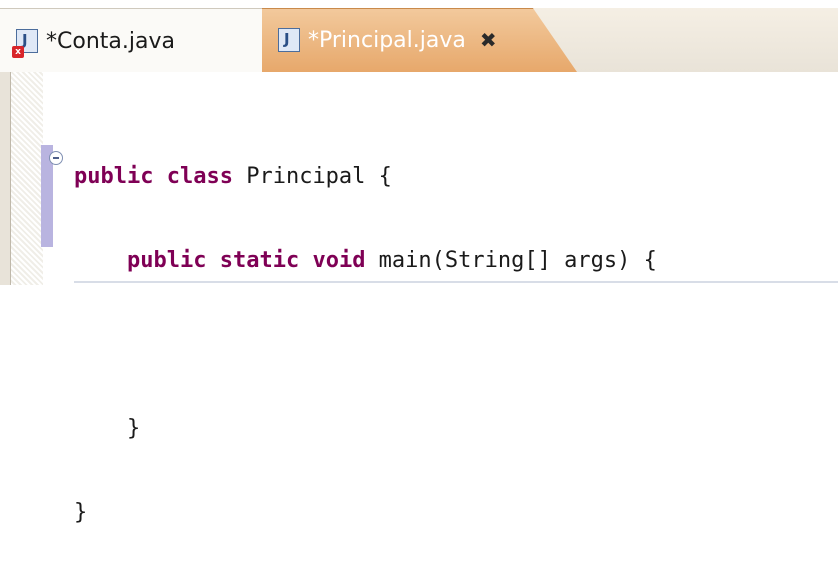 The height and width of the screenshot is (570, 838). Describe the element at coordinates (25, 43) in the screenshot. I see `java-file-error-icon: J x` at that location.